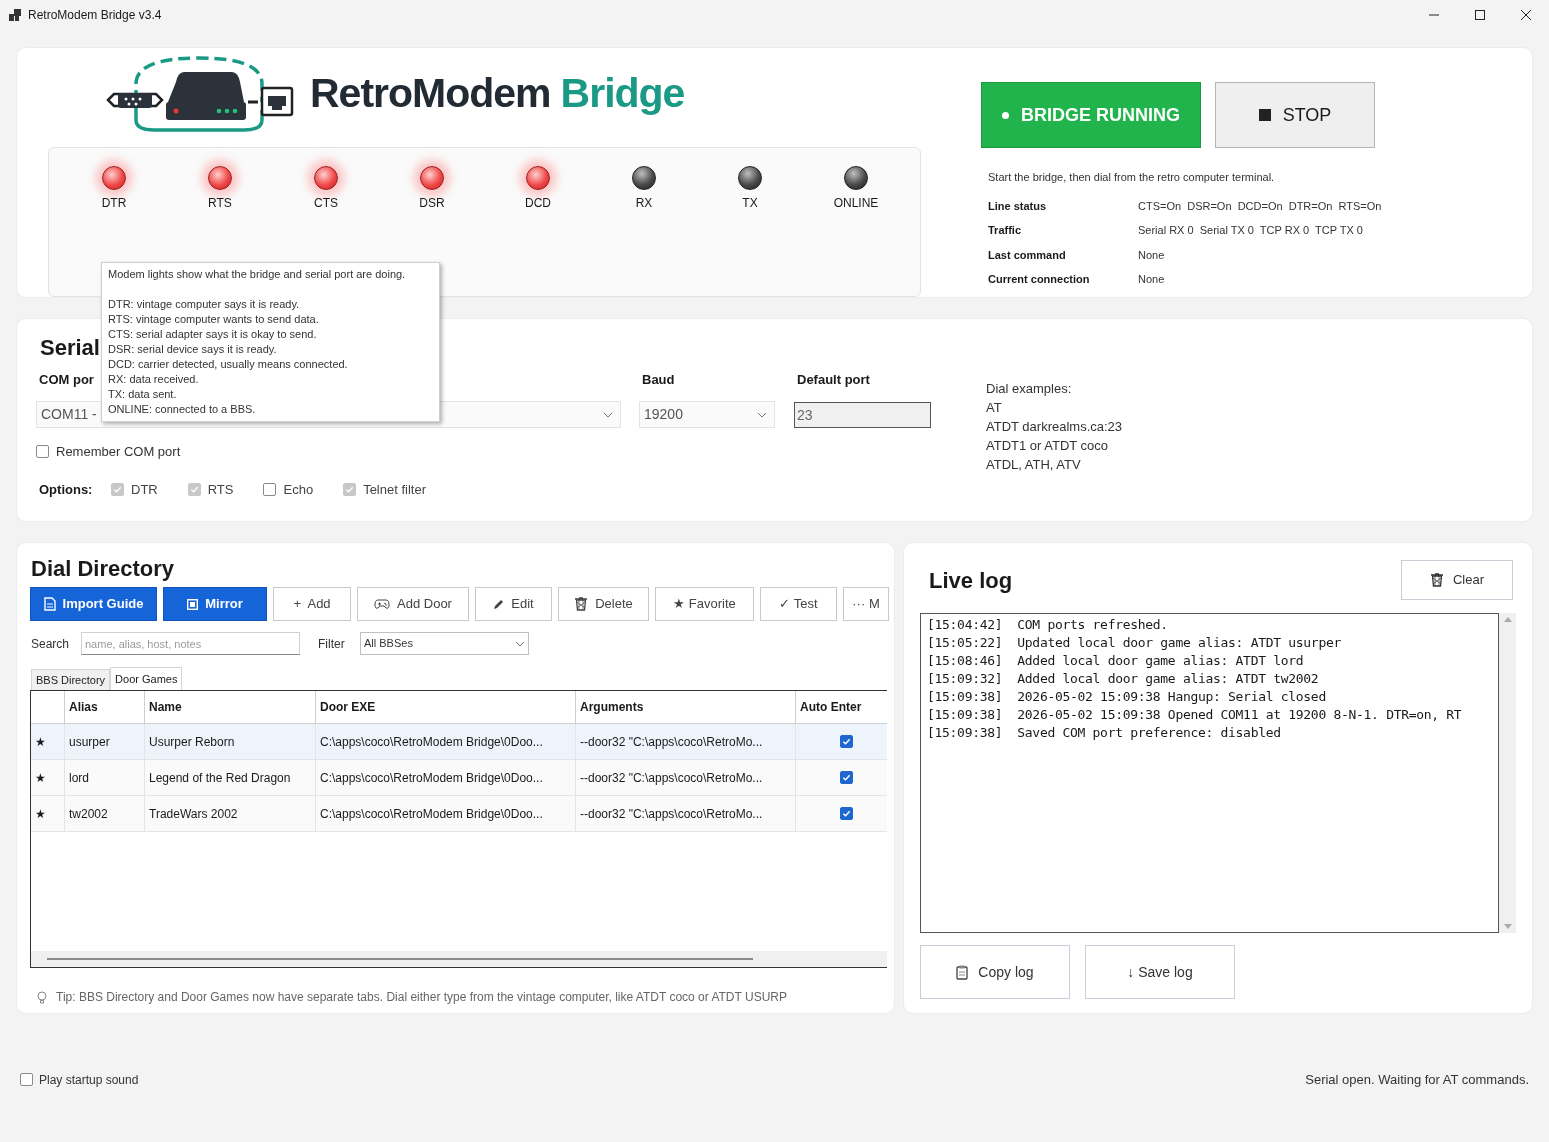  I want to click on dial-example: AT, so click(994, 408).